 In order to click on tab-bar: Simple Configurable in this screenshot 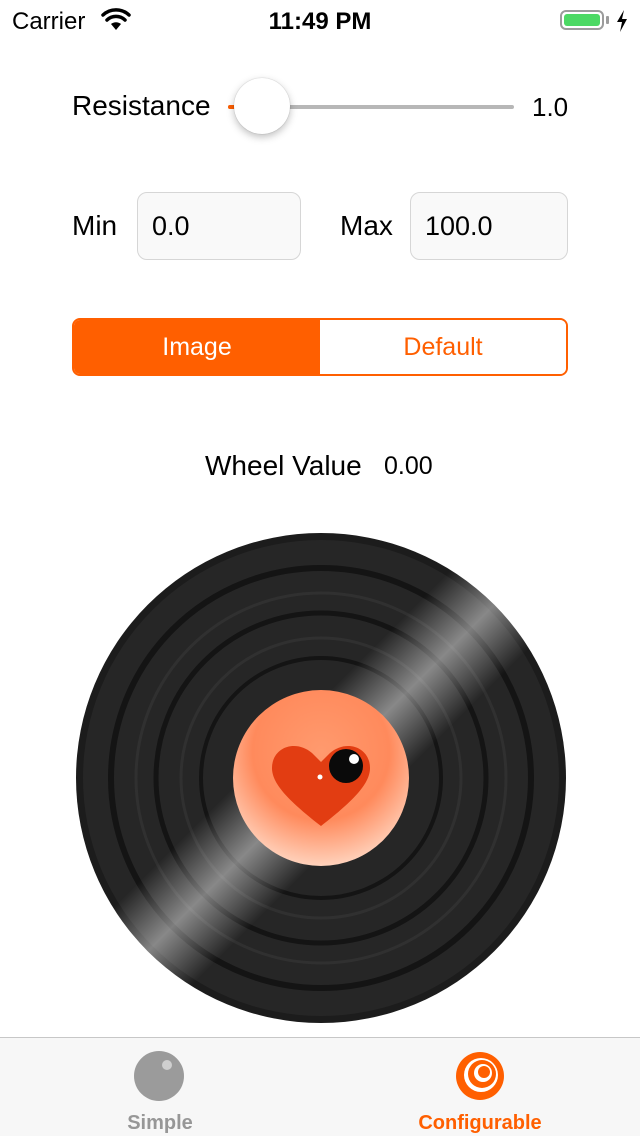, I will do `click(320, 1086)`.